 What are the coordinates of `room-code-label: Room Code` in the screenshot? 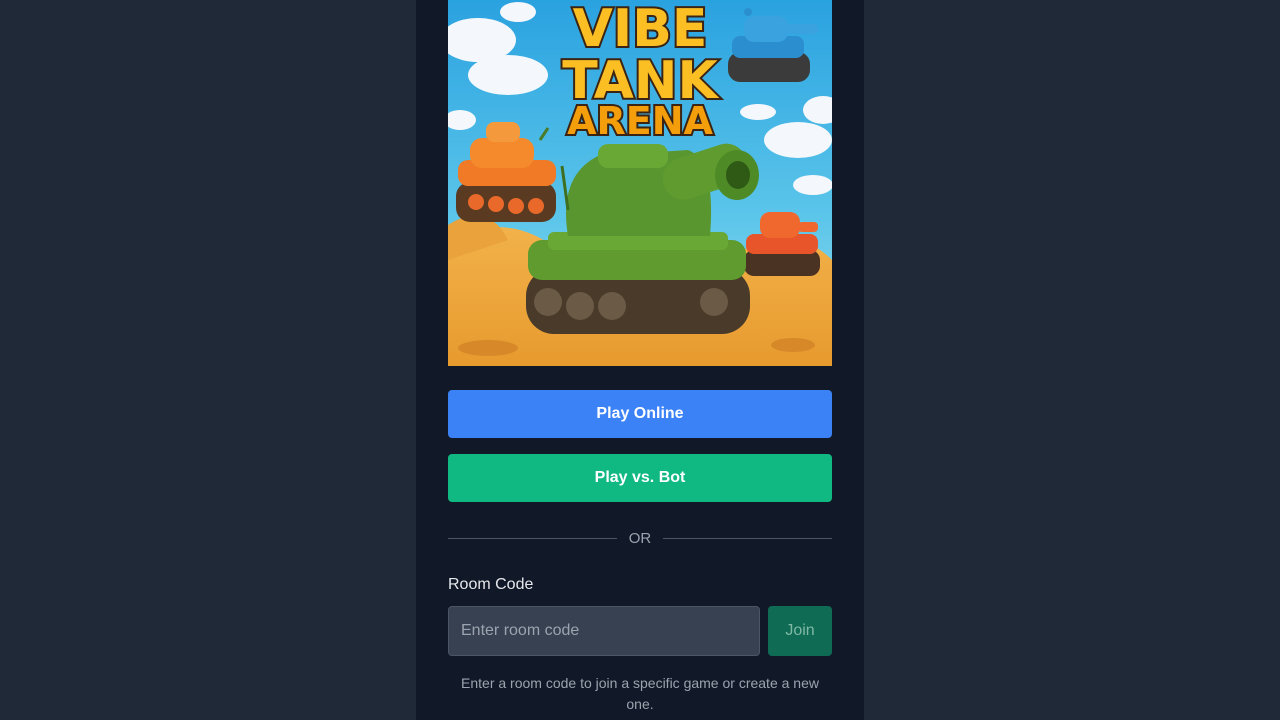 It's located at (491, 584).